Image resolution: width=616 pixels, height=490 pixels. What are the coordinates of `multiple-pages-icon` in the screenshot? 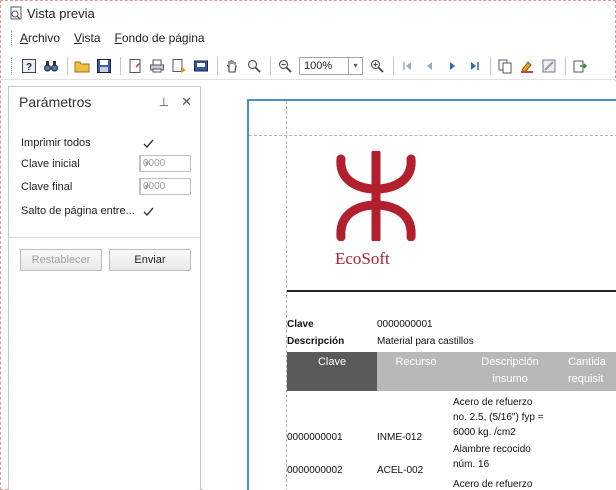 It's located at (505, 66).